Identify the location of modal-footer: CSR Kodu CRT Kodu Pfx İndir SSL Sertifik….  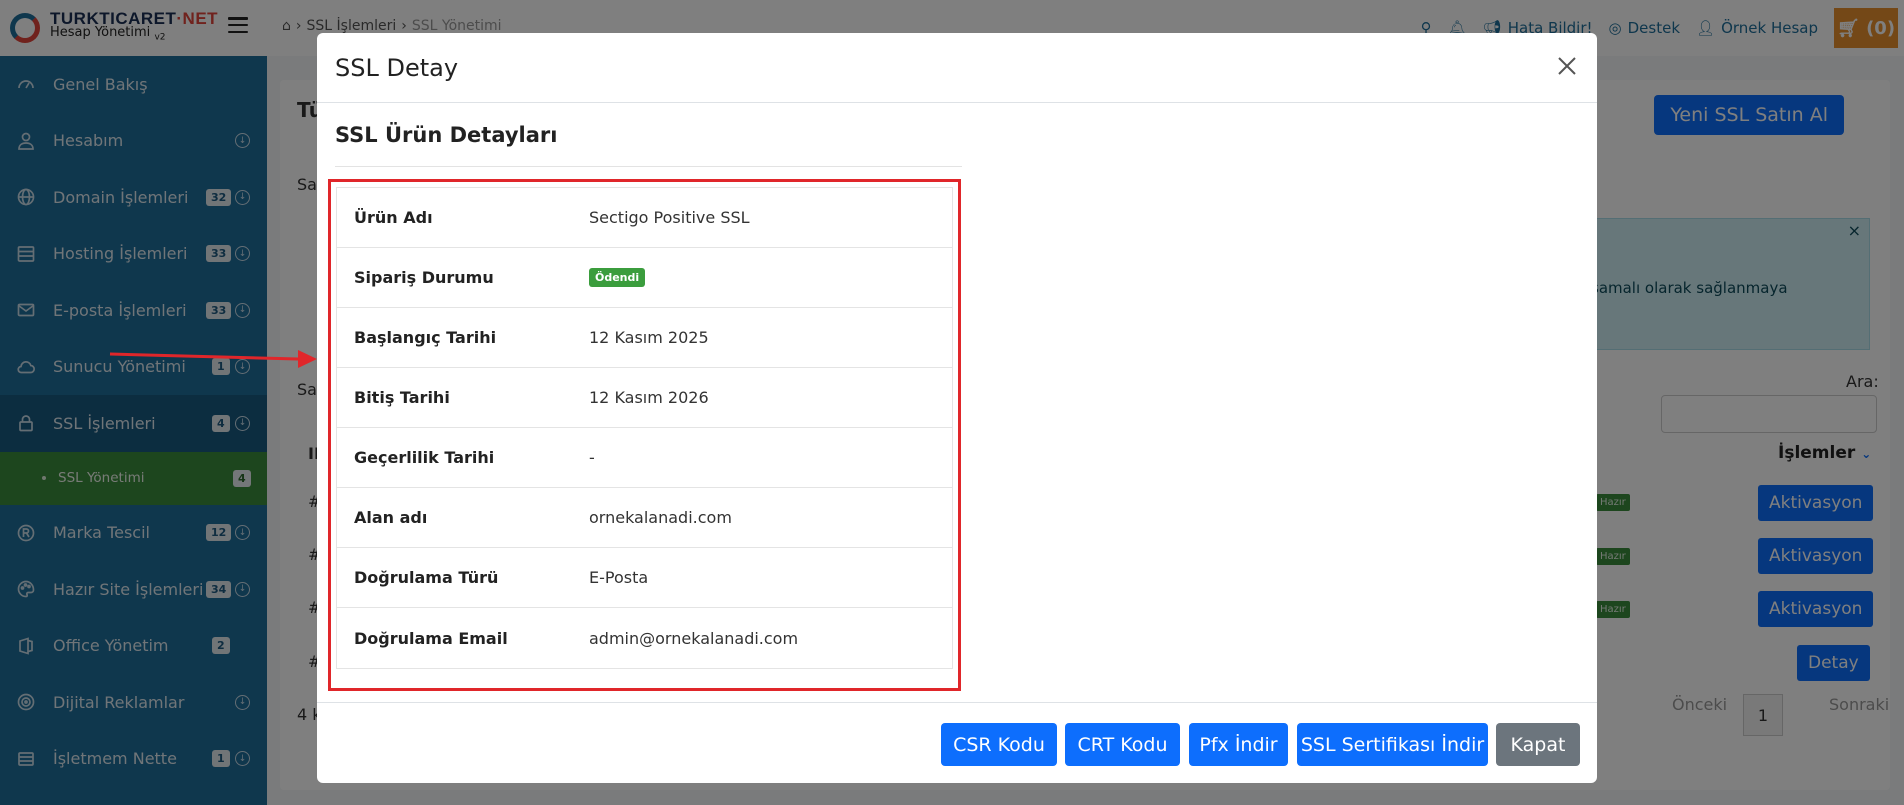
(957, 742).